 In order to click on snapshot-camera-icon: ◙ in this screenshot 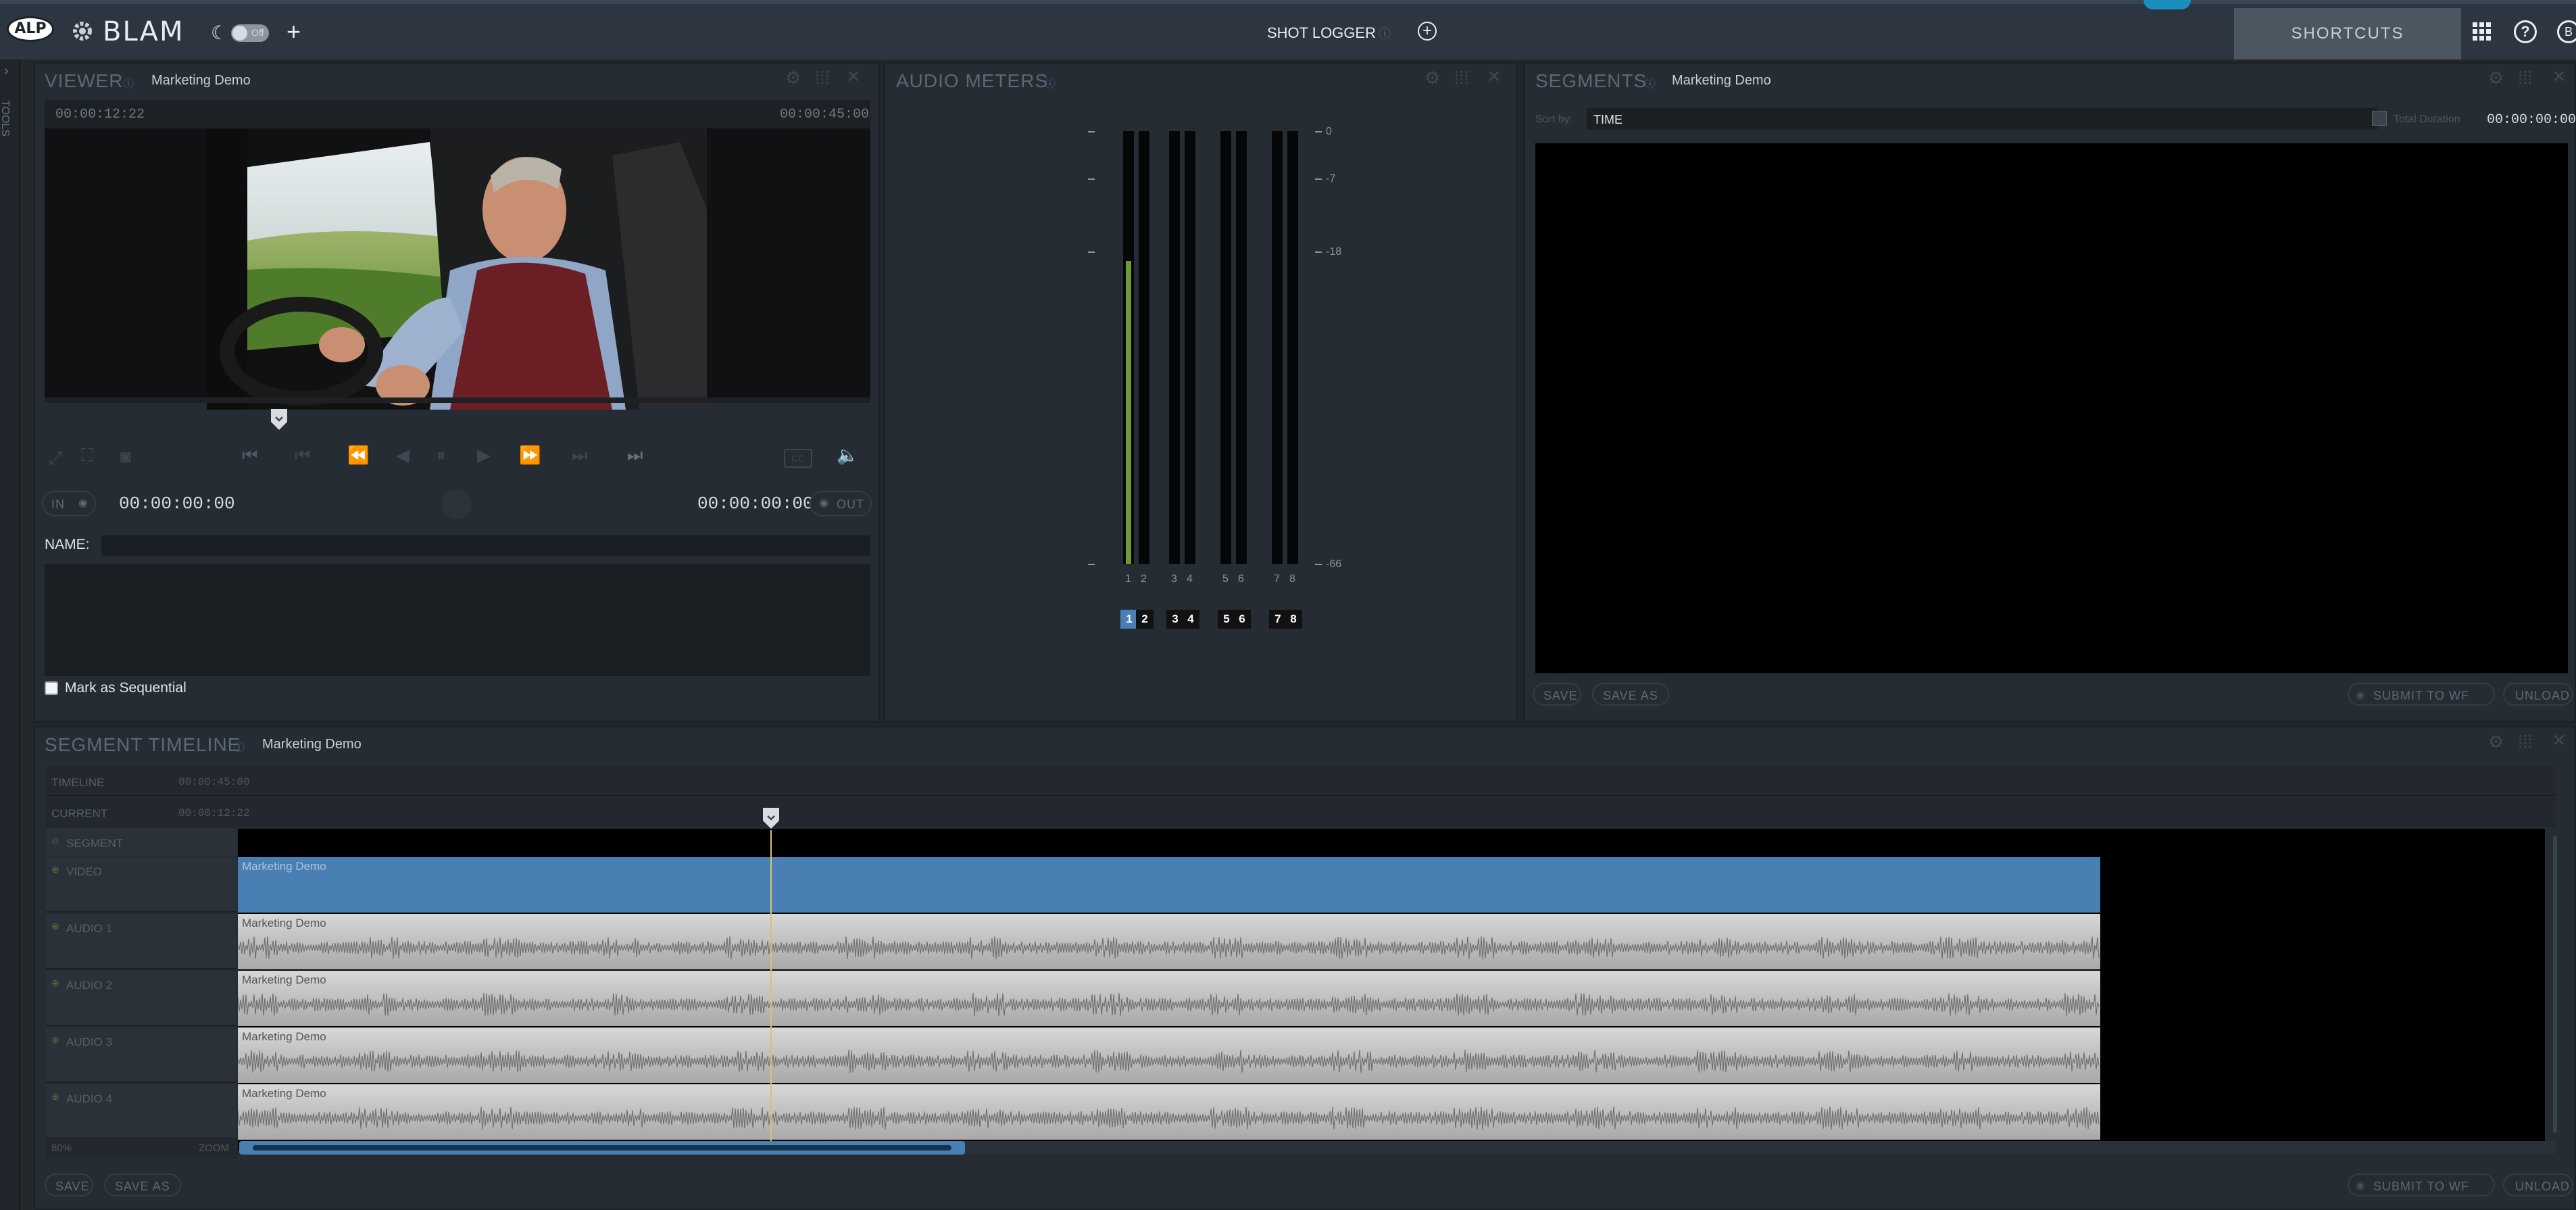, I will do `click(126, 456)`.